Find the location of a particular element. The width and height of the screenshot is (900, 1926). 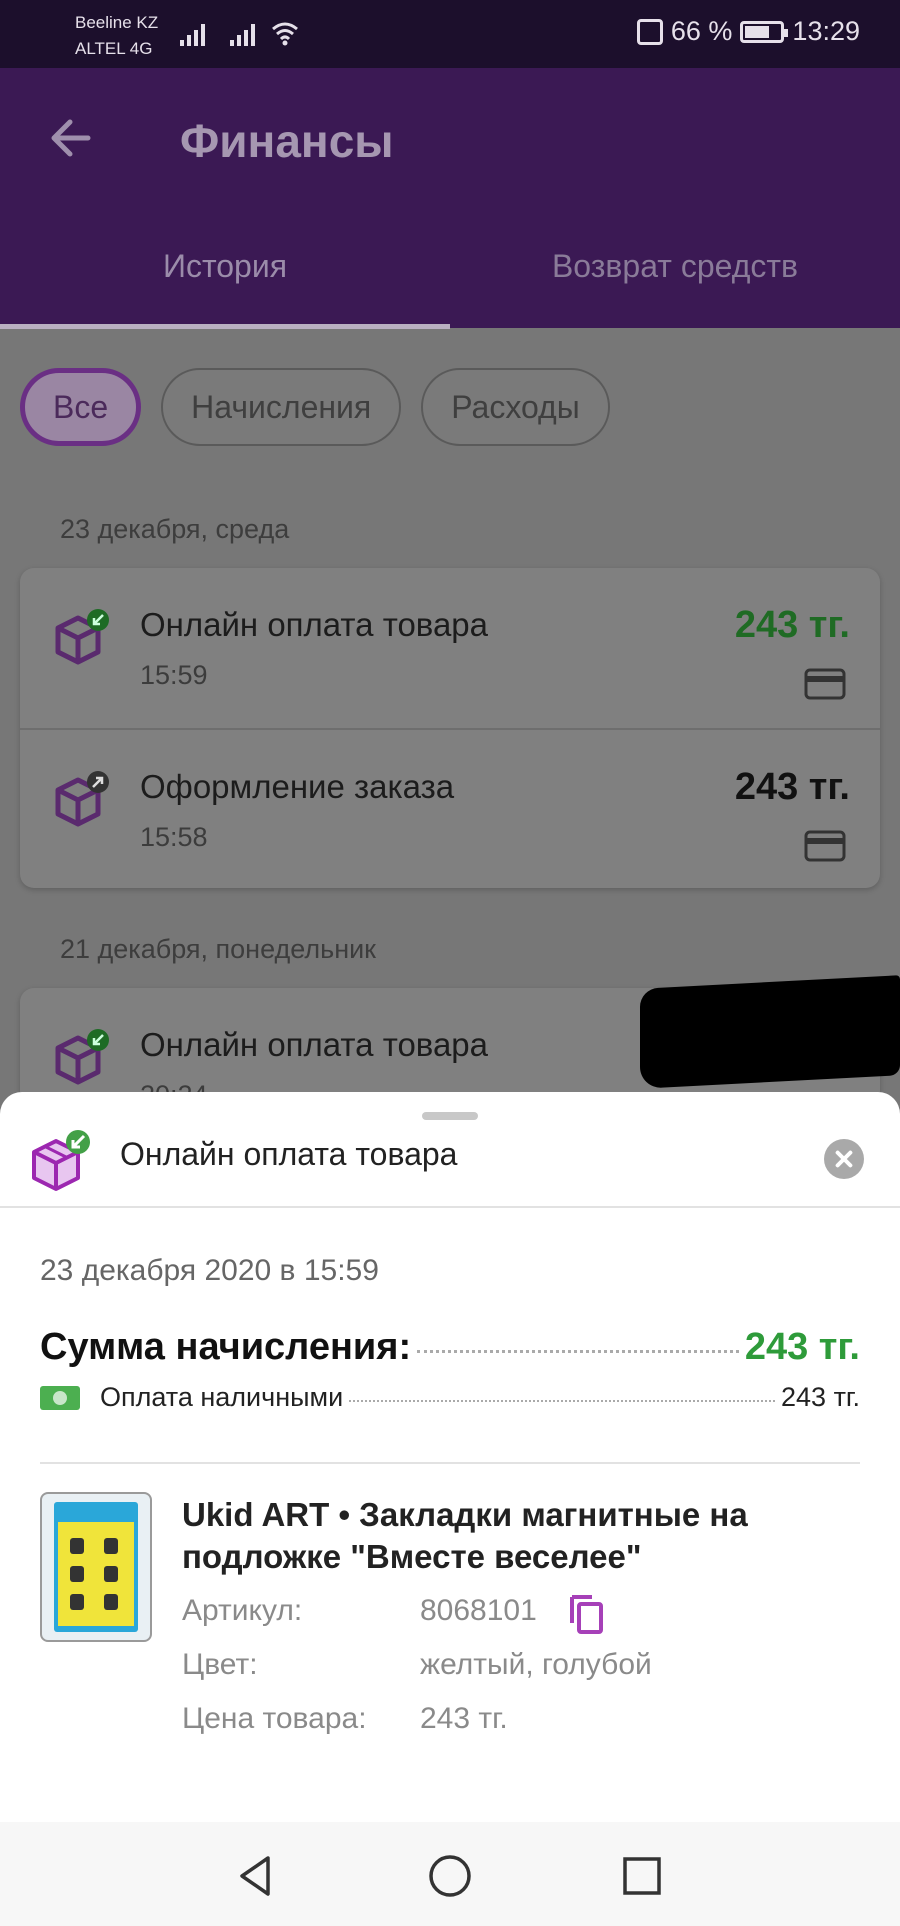

copy-icon is located at coordinates (586, 1614).